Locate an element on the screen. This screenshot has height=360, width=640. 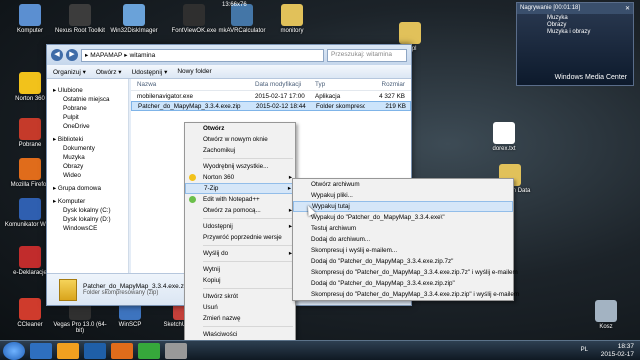
gadget-item-music-pictures: Muzyka i obrazy is located at coordinates (575, 31).